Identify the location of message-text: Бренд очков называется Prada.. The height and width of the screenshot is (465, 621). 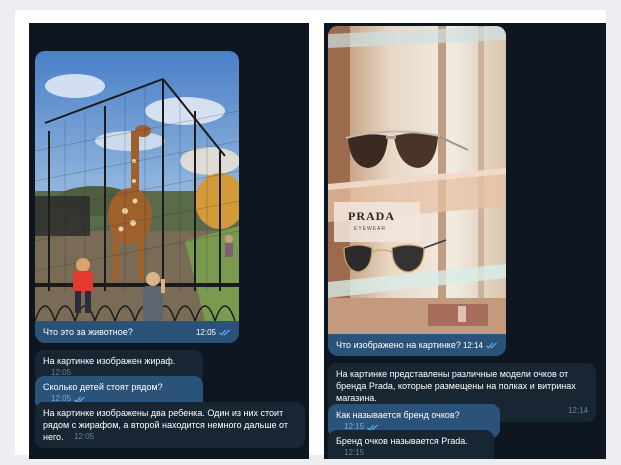
(402, 441).